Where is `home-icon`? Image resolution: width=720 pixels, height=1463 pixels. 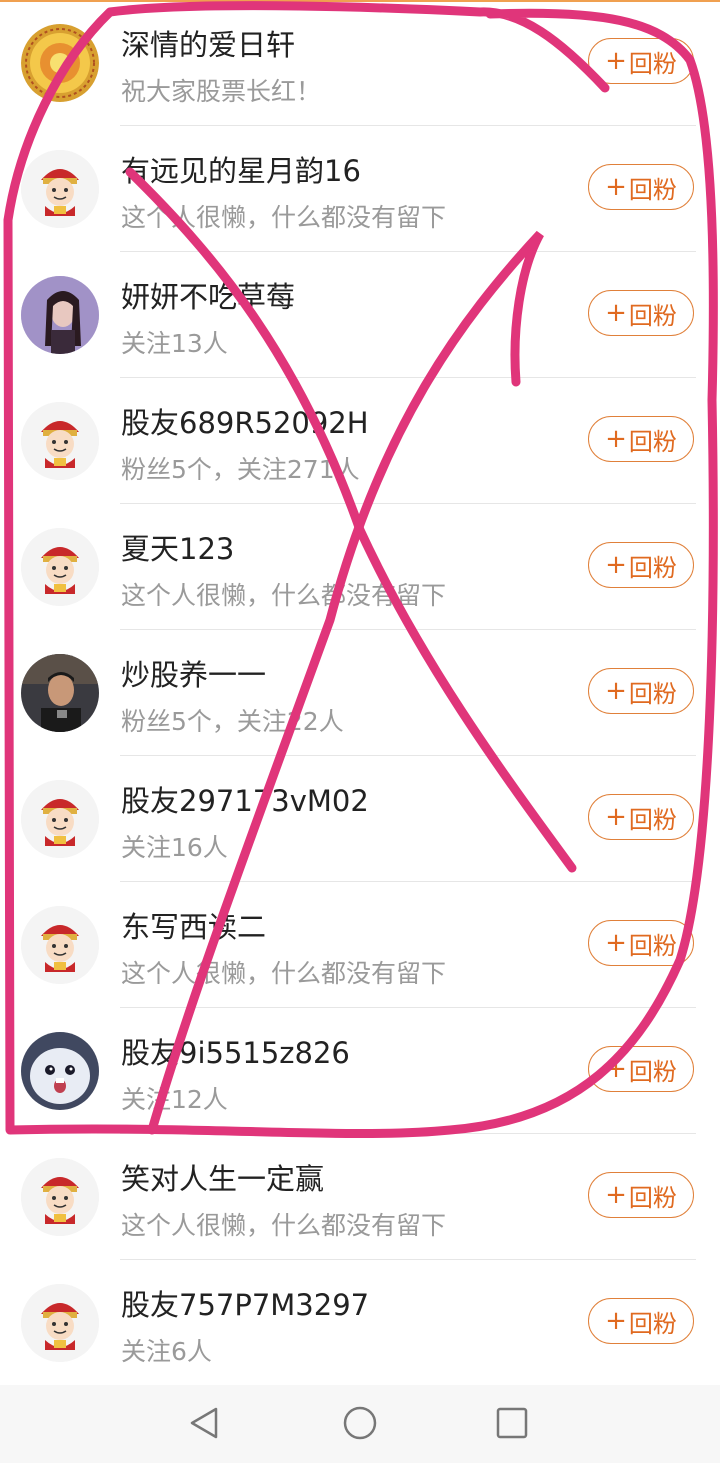
home-icon is located at coordinates (360, 1423).